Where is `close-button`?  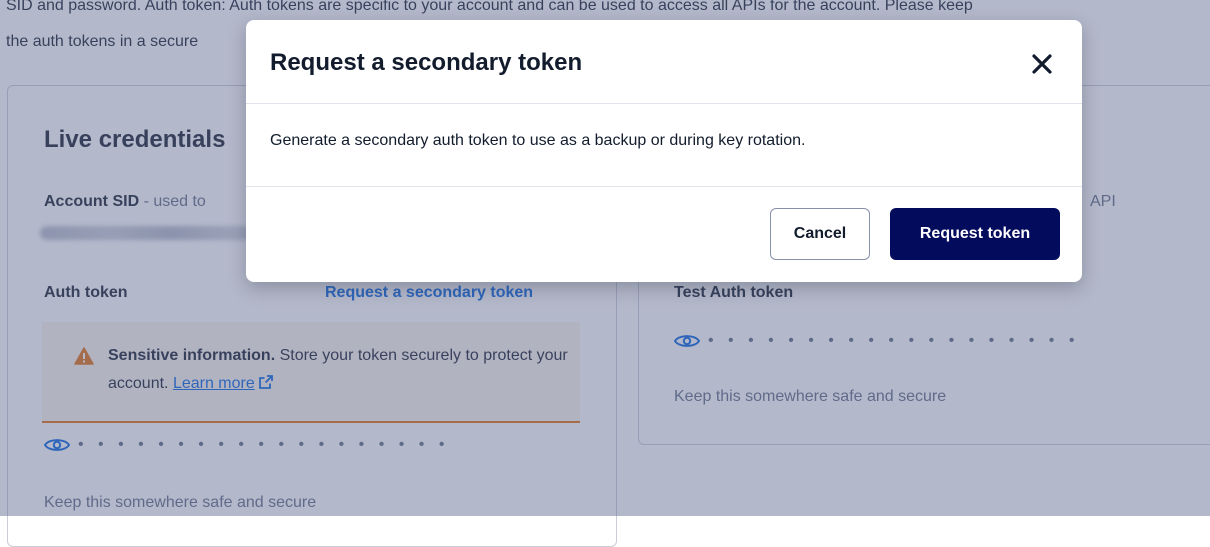
close-button is located at coordinates (1042, 64).